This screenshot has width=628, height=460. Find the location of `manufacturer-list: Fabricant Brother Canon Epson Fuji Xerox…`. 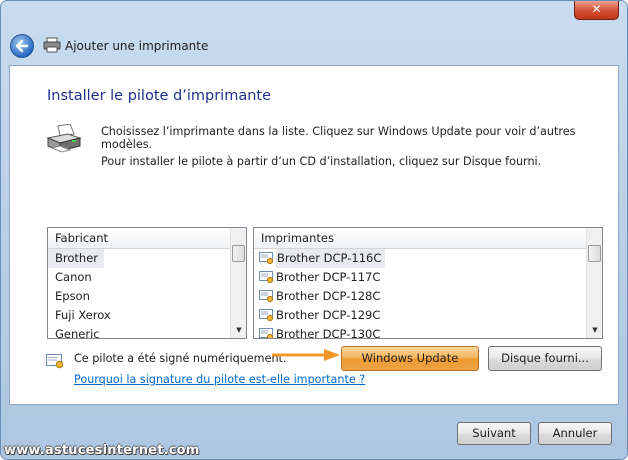

manufacturer-list: Fabricant Brother Canon Epson Fuji Xerox… is located at coordinates (147, 283).